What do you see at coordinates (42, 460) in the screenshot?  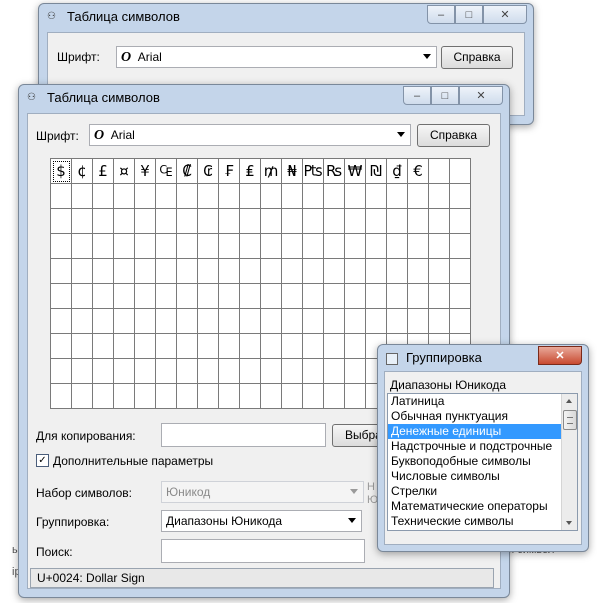 I see `advanced-checkbox: ✓` at bounding box center [42, 460].